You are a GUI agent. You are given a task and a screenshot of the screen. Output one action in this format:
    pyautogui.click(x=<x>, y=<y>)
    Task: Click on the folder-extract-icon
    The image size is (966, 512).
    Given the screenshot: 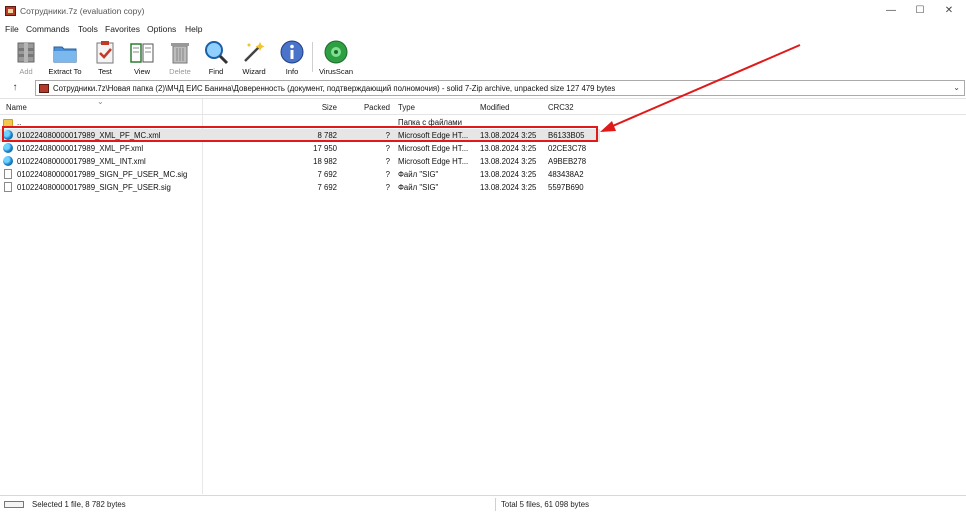 What is the action you would take?
    pyautogui.click(x=65, y=54)
    